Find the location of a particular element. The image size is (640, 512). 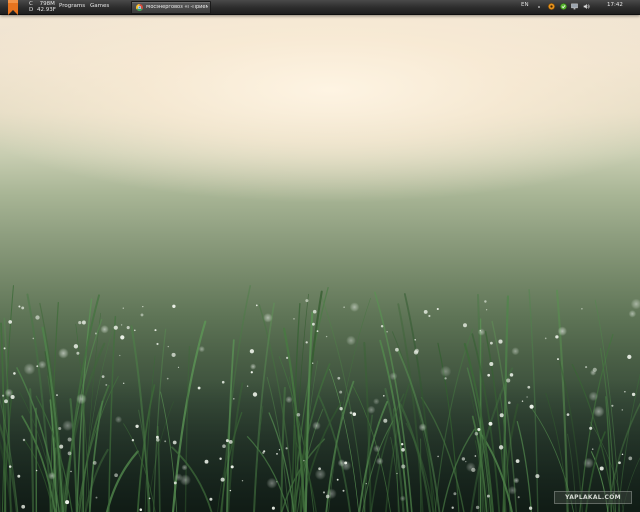

drive-d-row: D 42.93F is located at coordinates (42, 10).